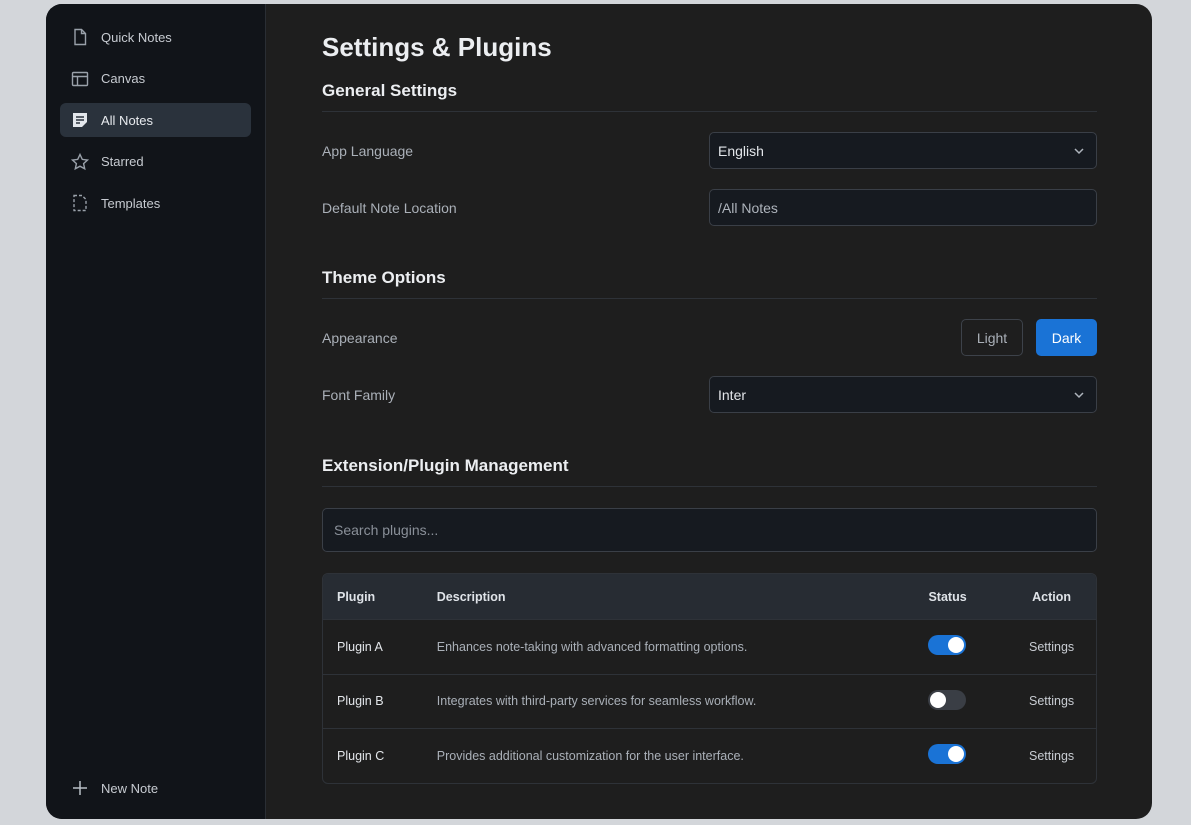 The image size is (1191, 825). I want to click on sidebar-item-all-notes: All Notes, so click(155, 120).